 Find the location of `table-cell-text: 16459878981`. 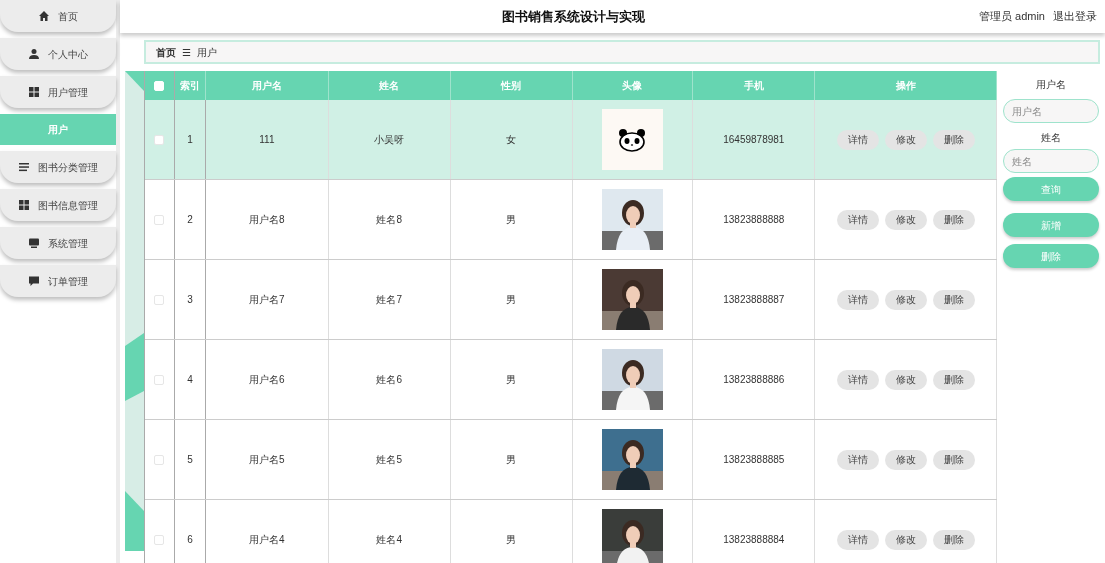

table-cell-text: 16459878981 is located at coordinates (754, 140).